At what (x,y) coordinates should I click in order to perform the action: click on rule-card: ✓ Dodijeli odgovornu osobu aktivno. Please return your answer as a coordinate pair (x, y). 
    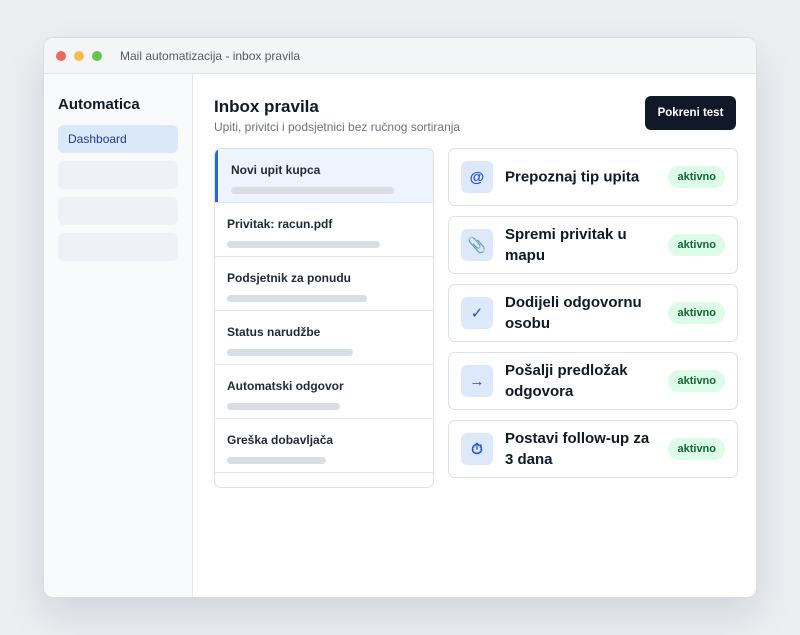
    Looking at the image, I should click on (593, 313).